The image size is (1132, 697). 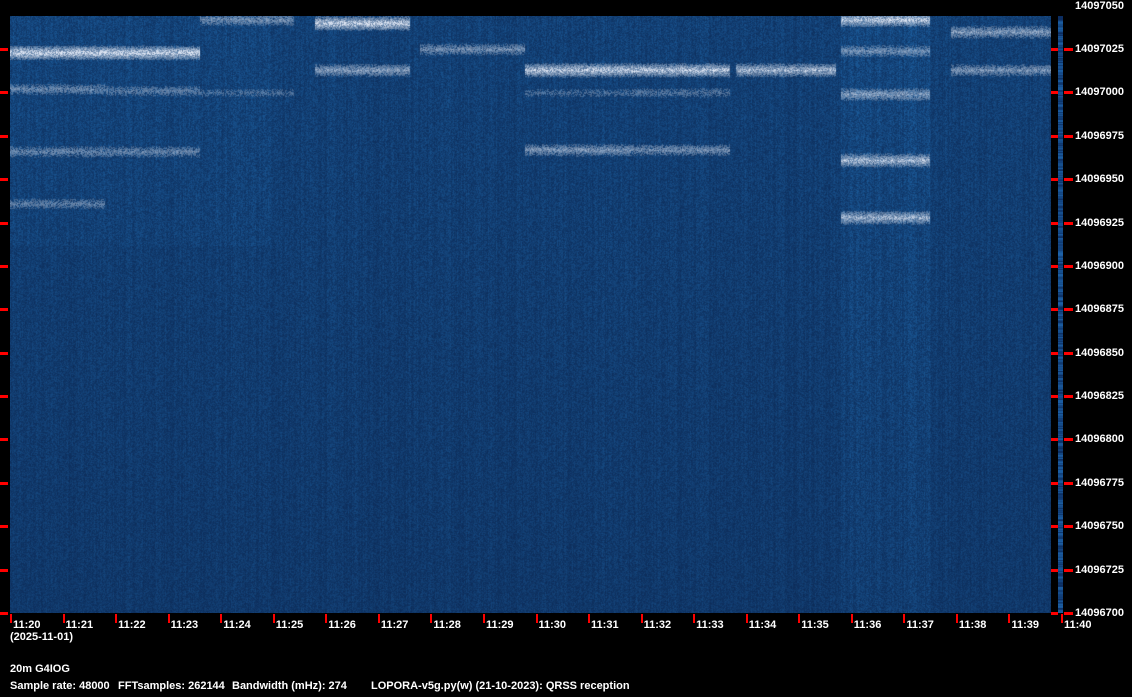 What do you see at coordinates (1099, 309) in the screenshot?
I see `y-tick-label: 14096875` at bounding box center [1099, 309].